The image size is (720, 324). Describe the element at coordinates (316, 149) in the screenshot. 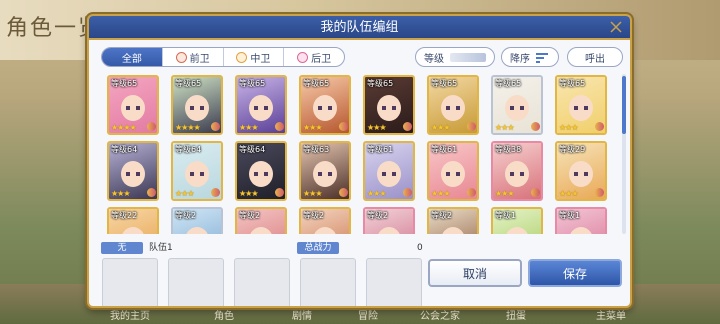

I see `character-level: 等级63` at that location.